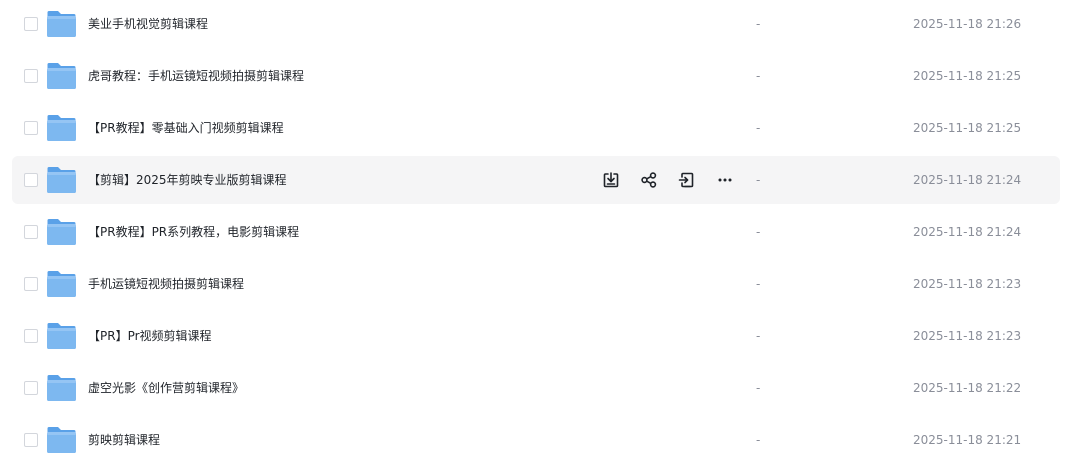  Describe the element at coordinates (687, 180) in the screenshot. I see `move-icon` at that location.